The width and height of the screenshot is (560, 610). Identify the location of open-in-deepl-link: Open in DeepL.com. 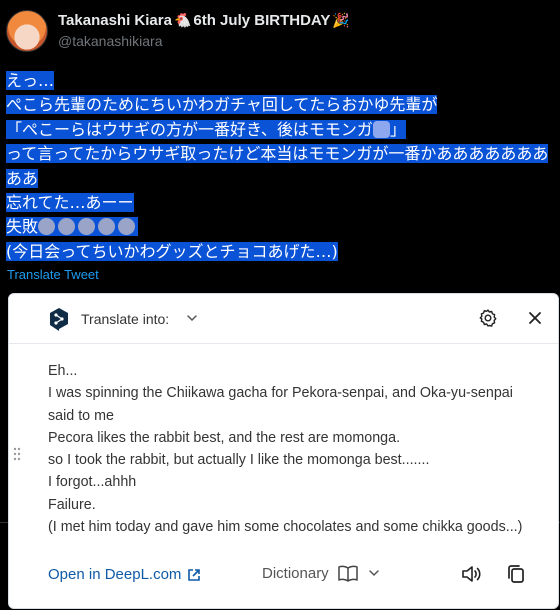
(124, 574).